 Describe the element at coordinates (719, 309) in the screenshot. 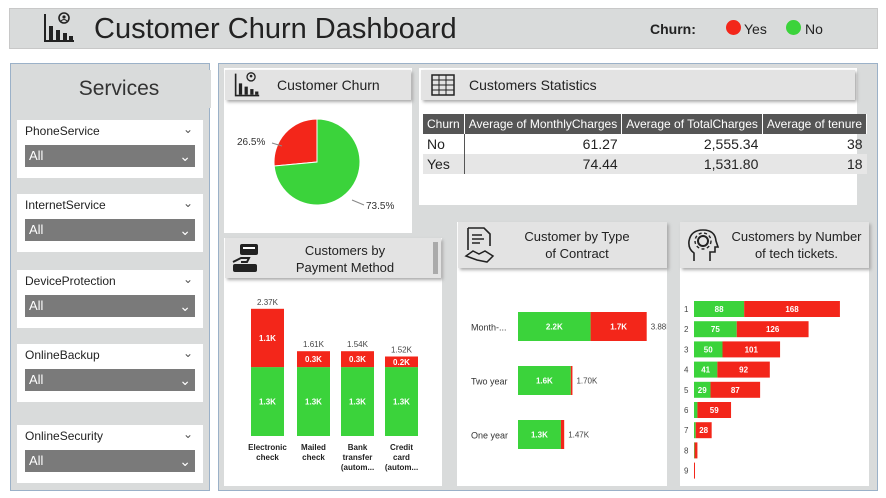

I see `bar-data-label: 88` at that location.